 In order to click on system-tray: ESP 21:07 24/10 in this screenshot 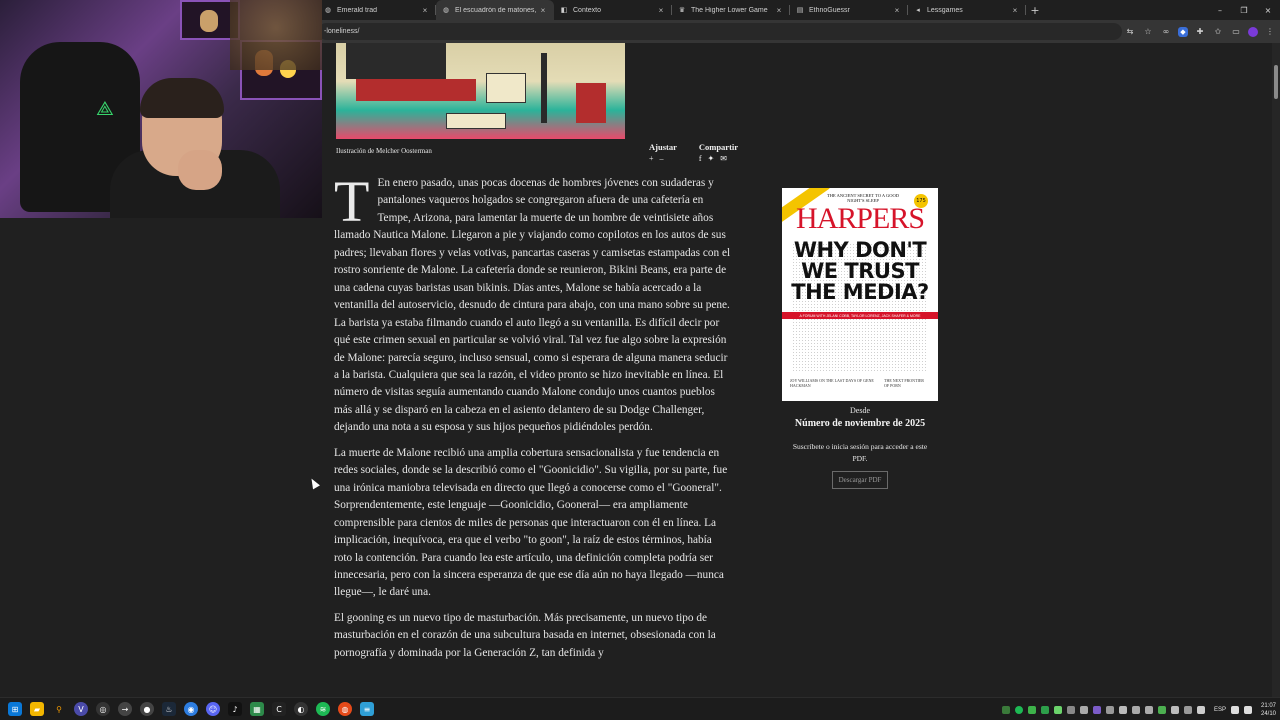, I will do `click(1138, 709)`.